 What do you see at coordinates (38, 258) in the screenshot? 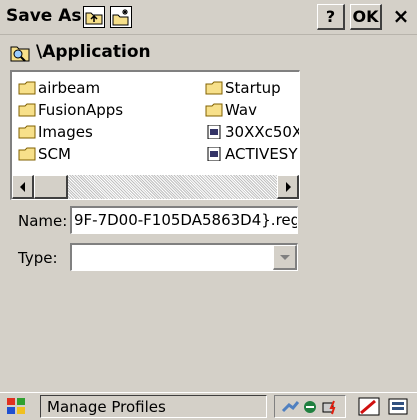
I see `type-label: Type:` at bounding box center [38, 258].